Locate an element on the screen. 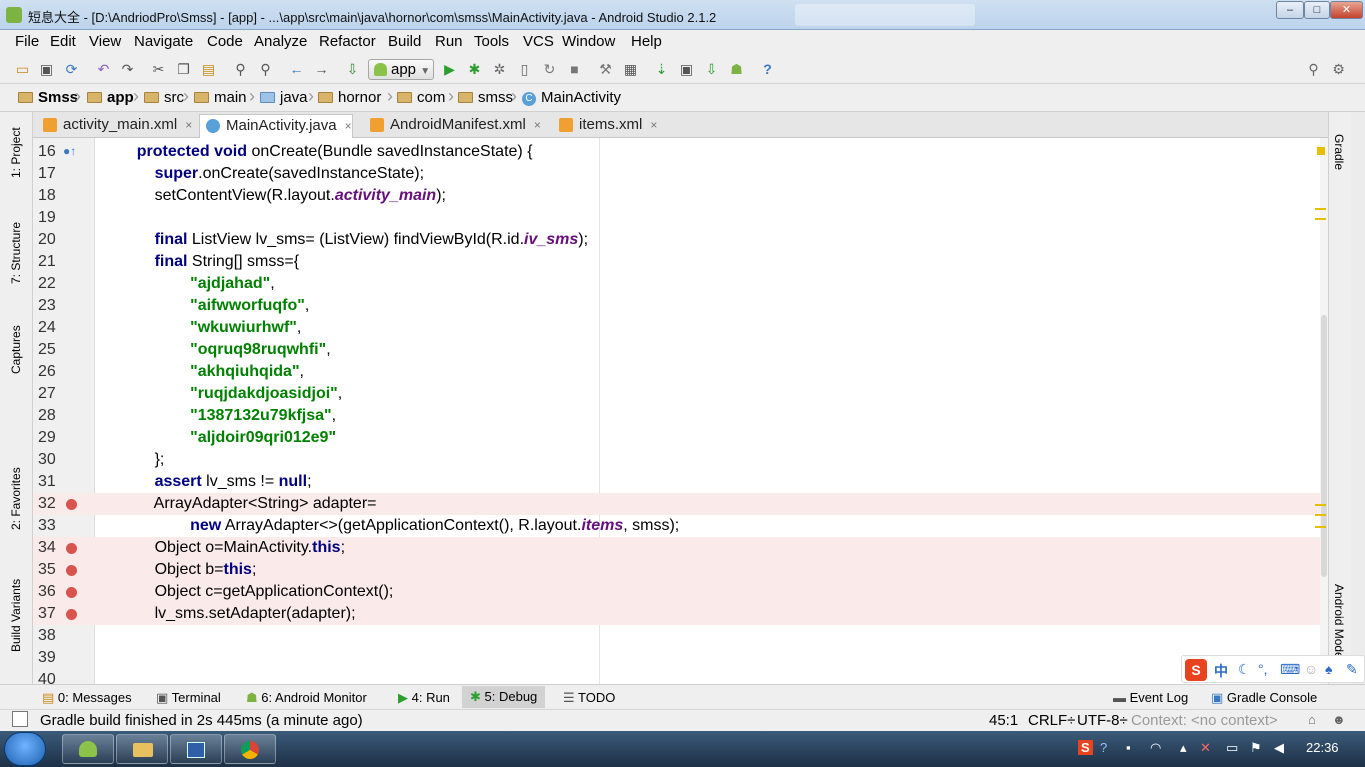 This screenshot has height=767, width=1365. monitor-icon: ▭ is located at coordinates (1232, 748).